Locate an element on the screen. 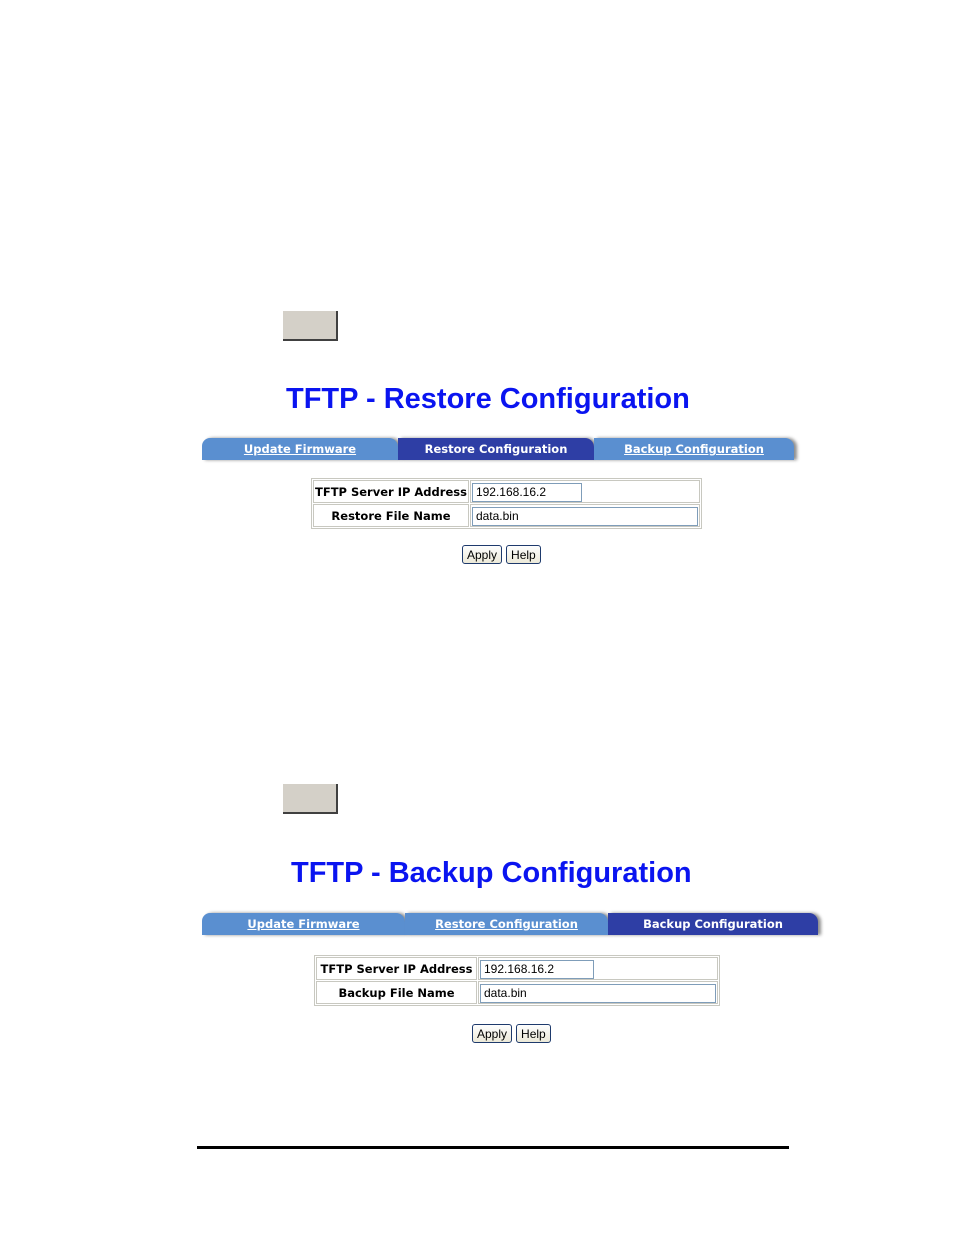  table-row: Backup File Name is located at coordinates (517, 992).